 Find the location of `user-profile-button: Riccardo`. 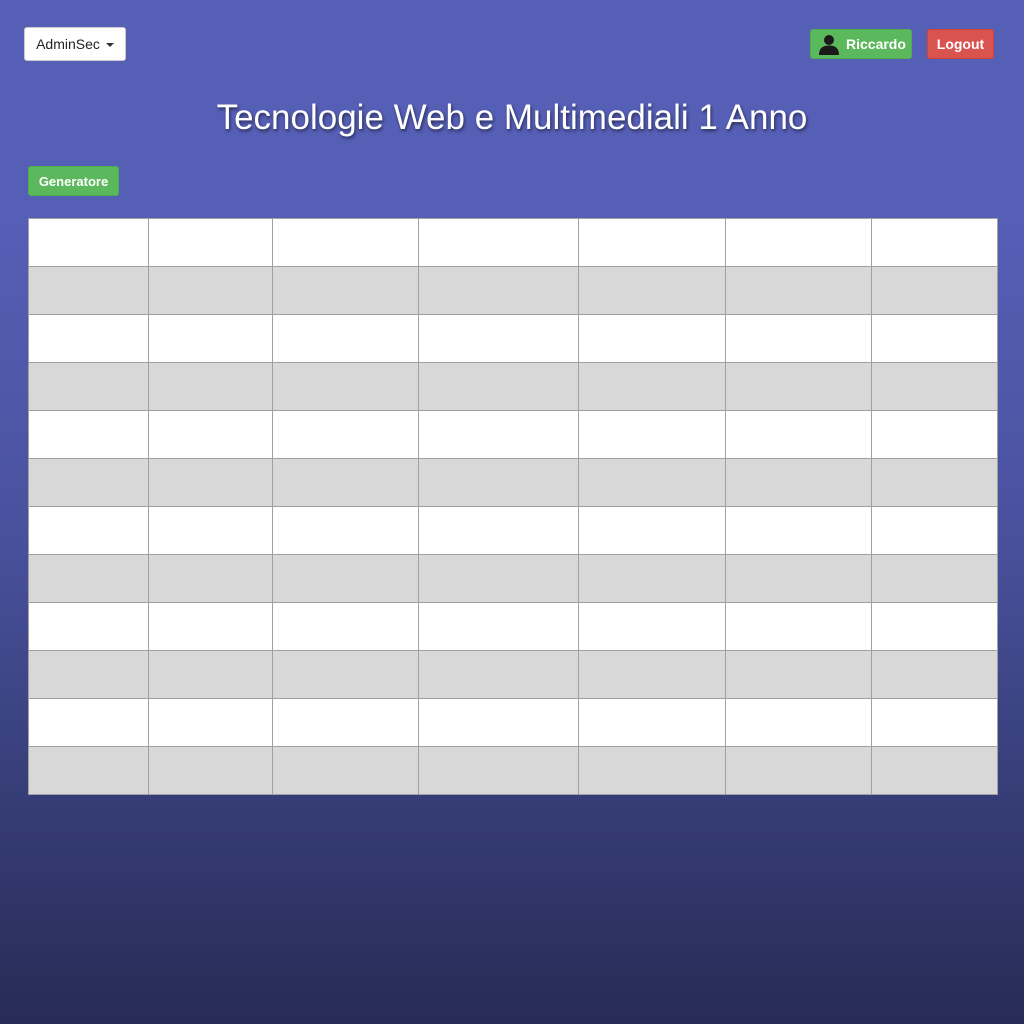

user-profile-button: Riccardo is located at coordinates (861, 44).